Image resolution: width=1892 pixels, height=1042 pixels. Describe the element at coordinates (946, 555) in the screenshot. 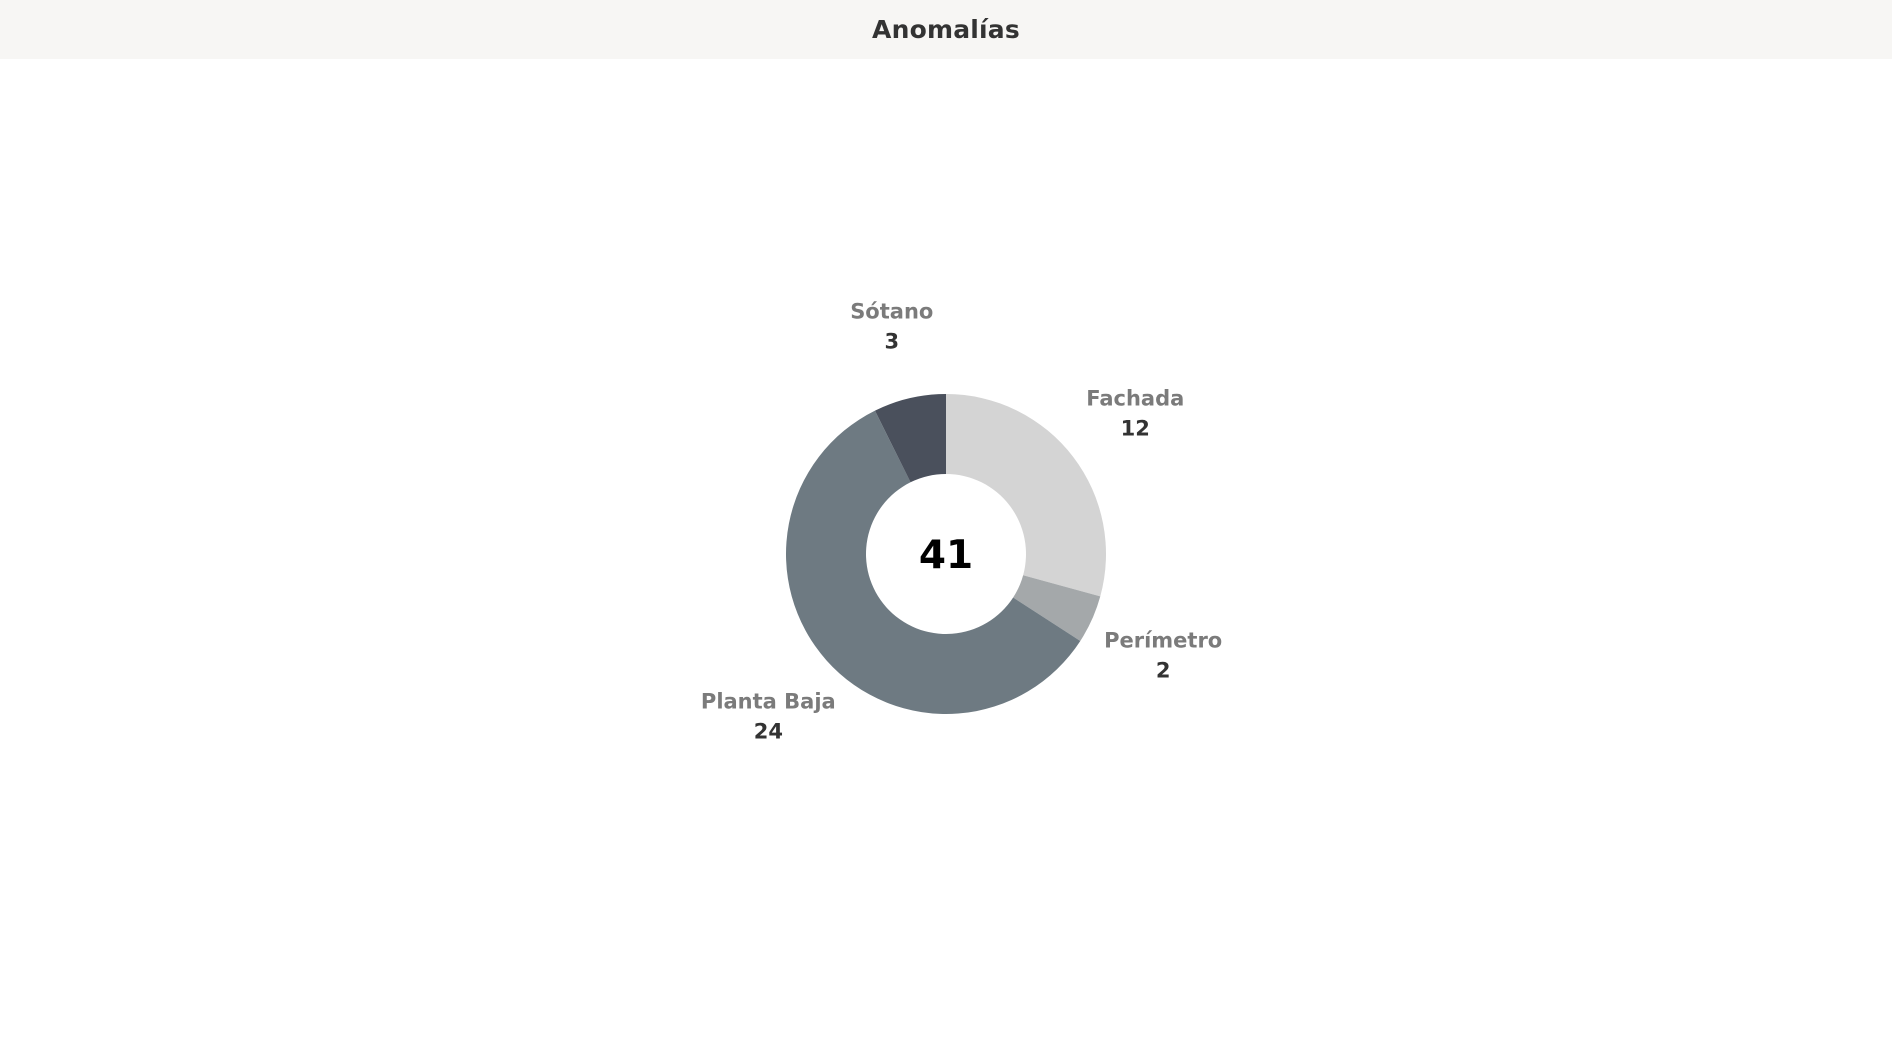

I see `center-total: 41` at that location.